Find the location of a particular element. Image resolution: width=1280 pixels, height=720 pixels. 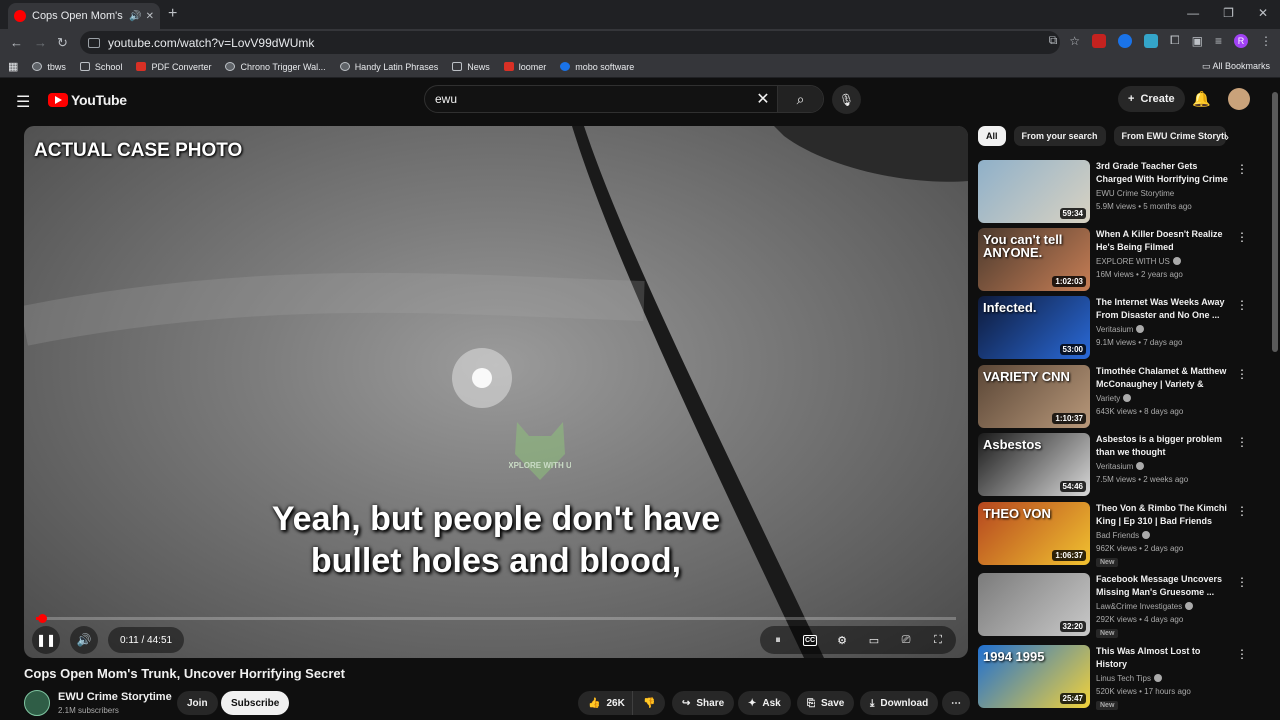

video-thumbnail: 1994 1995 25:47 is located at coordinates (1034, 676).